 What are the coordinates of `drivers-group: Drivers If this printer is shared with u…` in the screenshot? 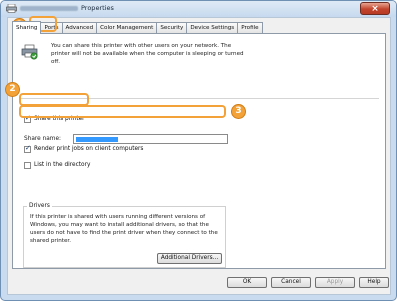 It's located at (124, 235).